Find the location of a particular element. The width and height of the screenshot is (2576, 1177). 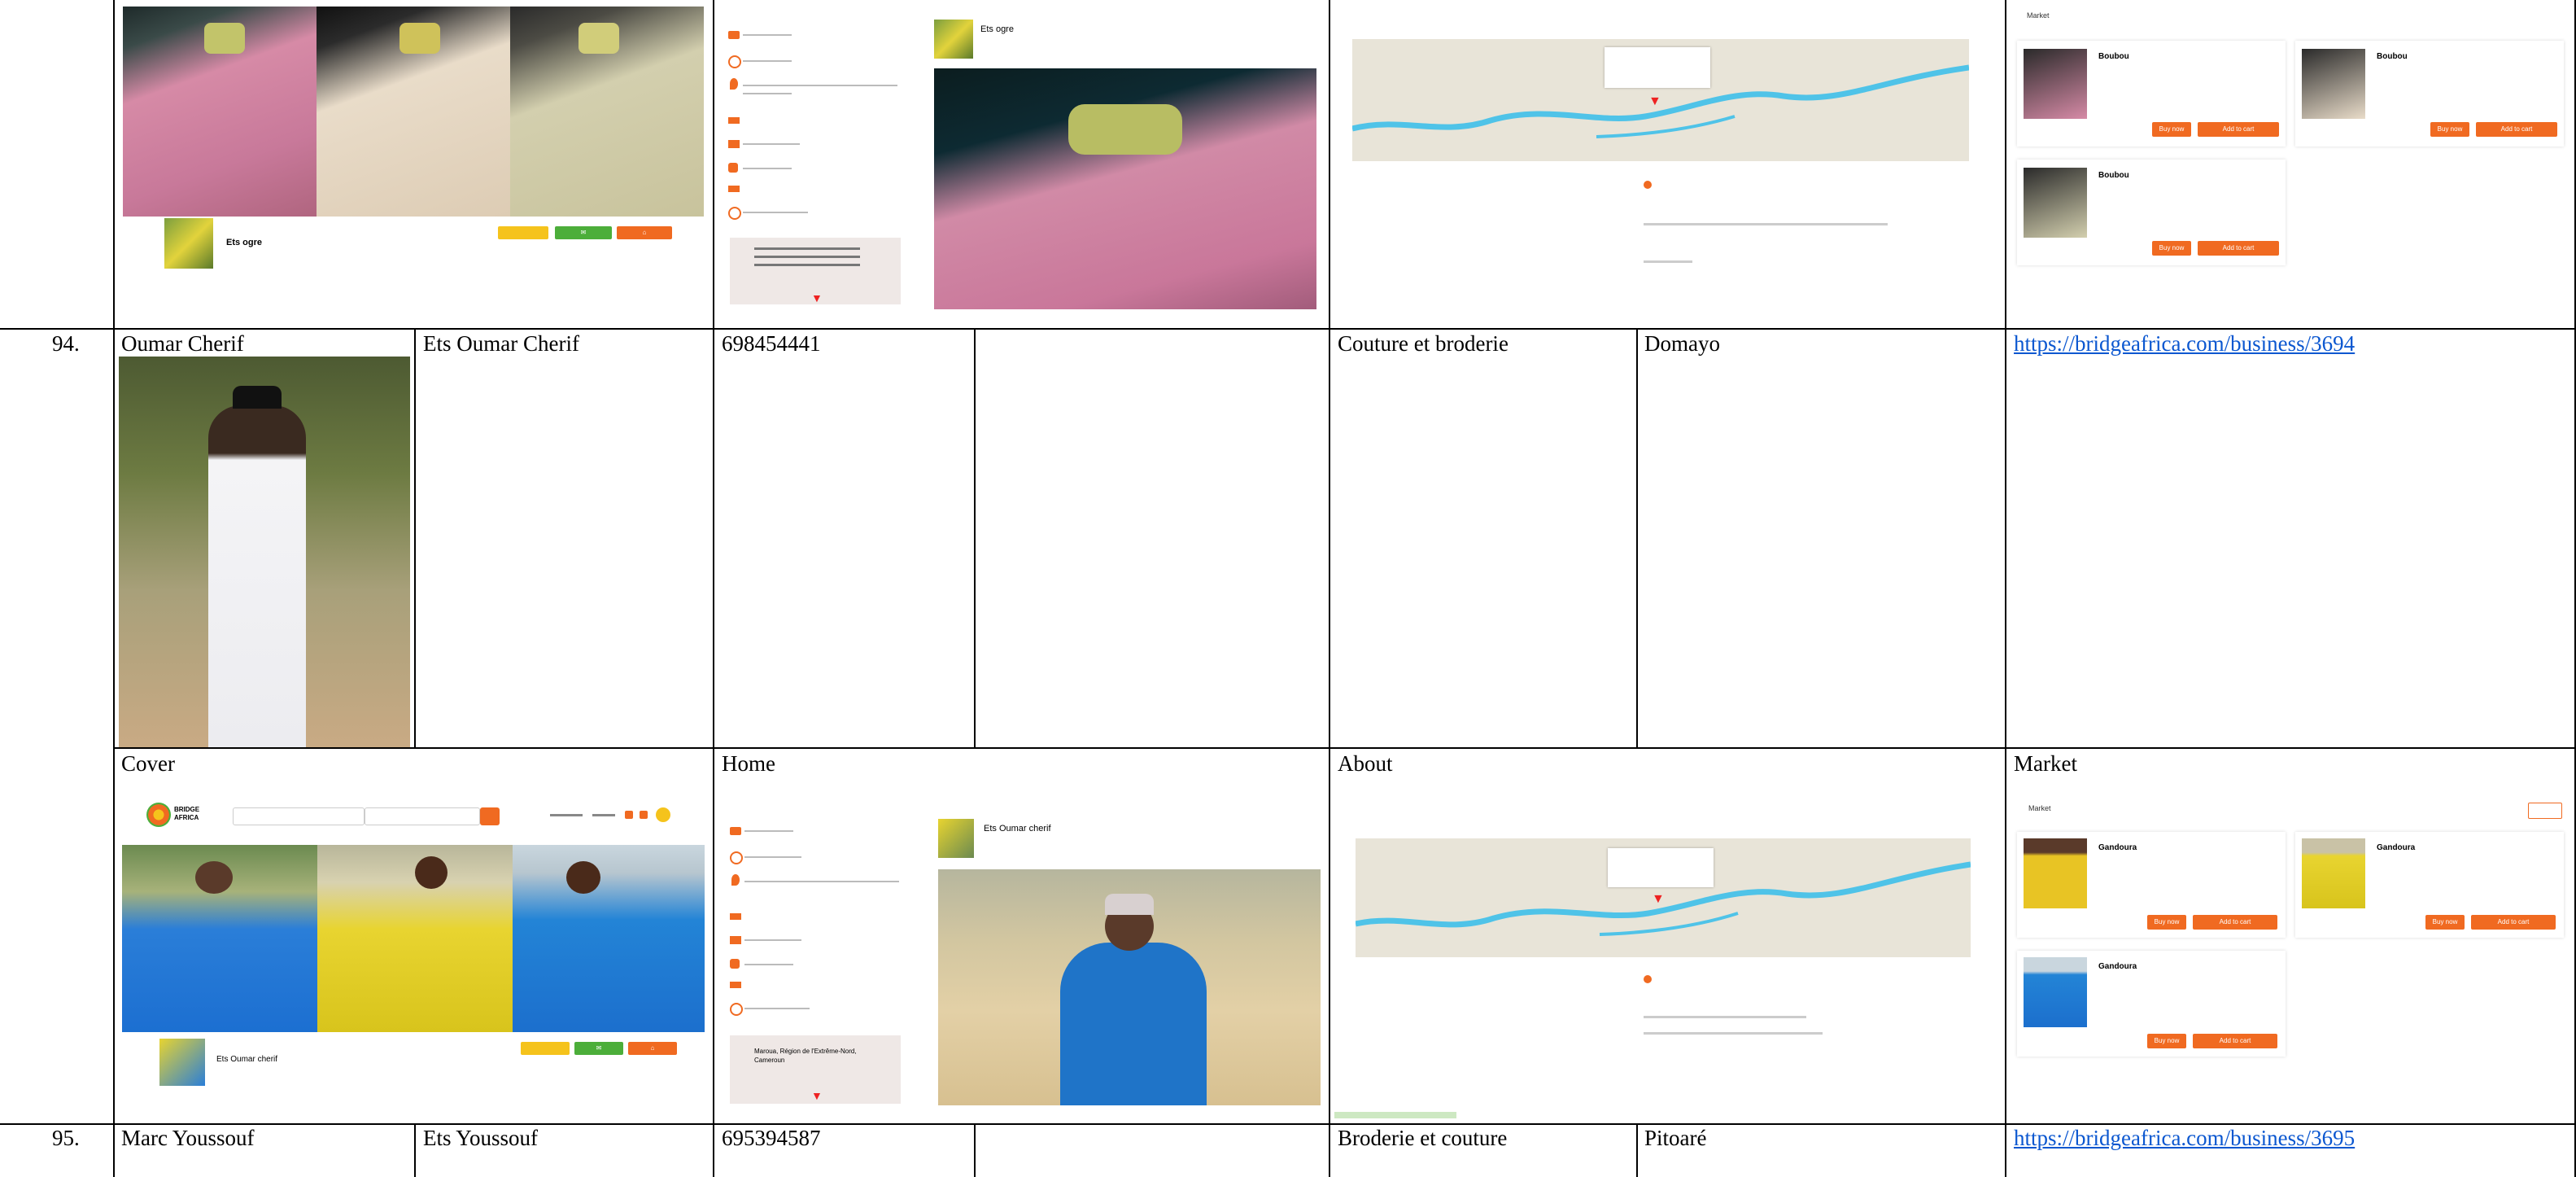

status-bar is located at coordinates (1395, 1115).